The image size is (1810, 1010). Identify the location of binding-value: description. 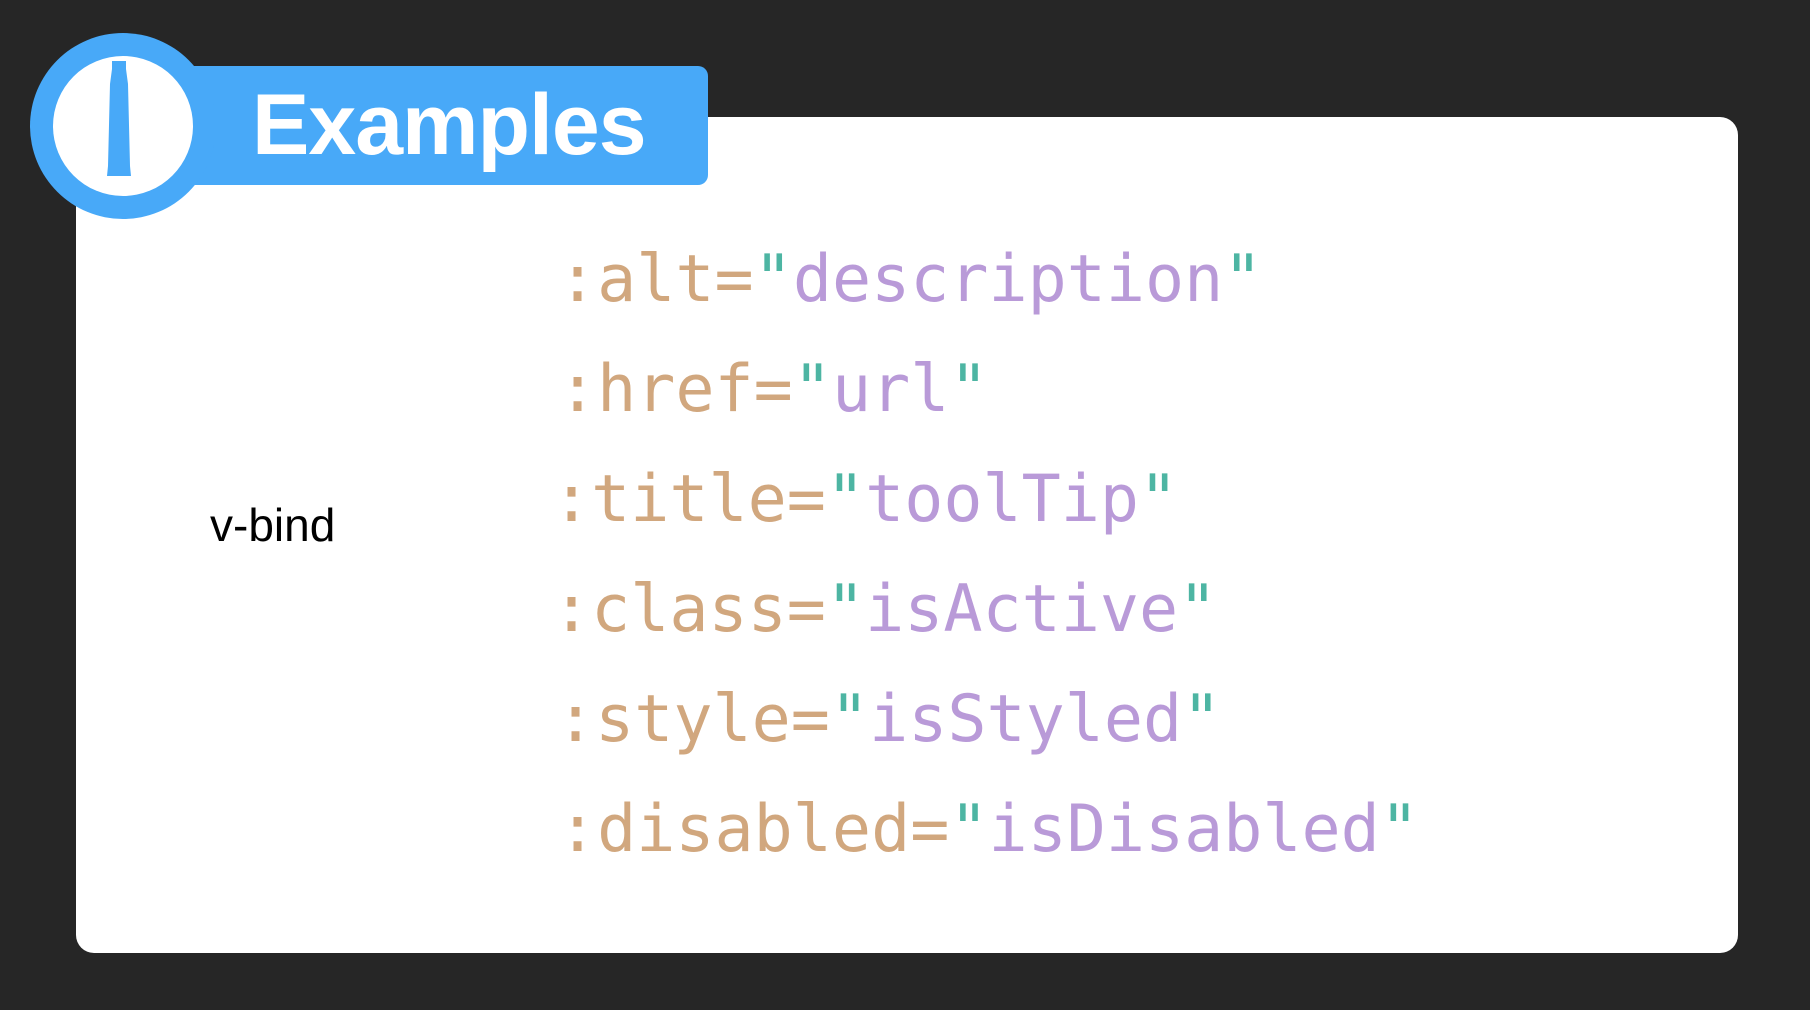
(1008, 279).